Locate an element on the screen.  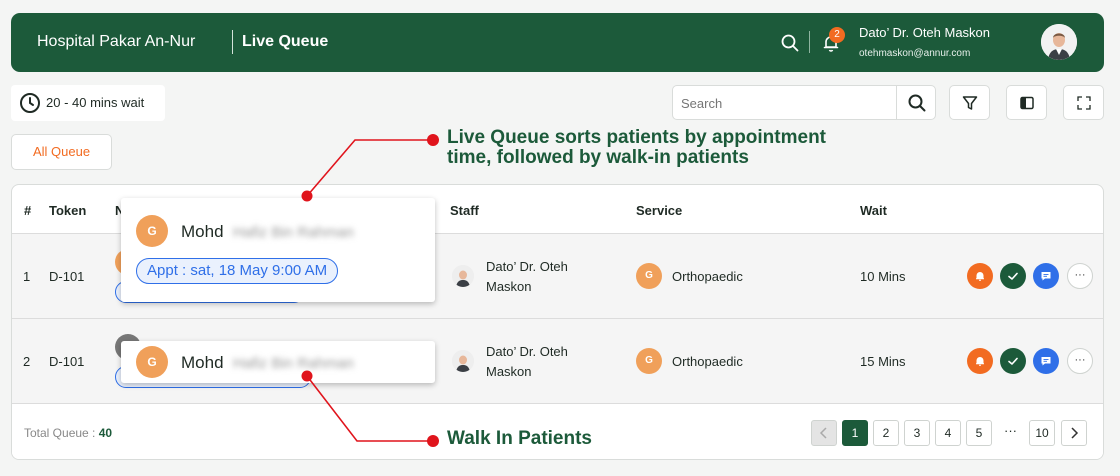
annotation-walkin-note: Walk In Patients is located at coordinates (519, 438).